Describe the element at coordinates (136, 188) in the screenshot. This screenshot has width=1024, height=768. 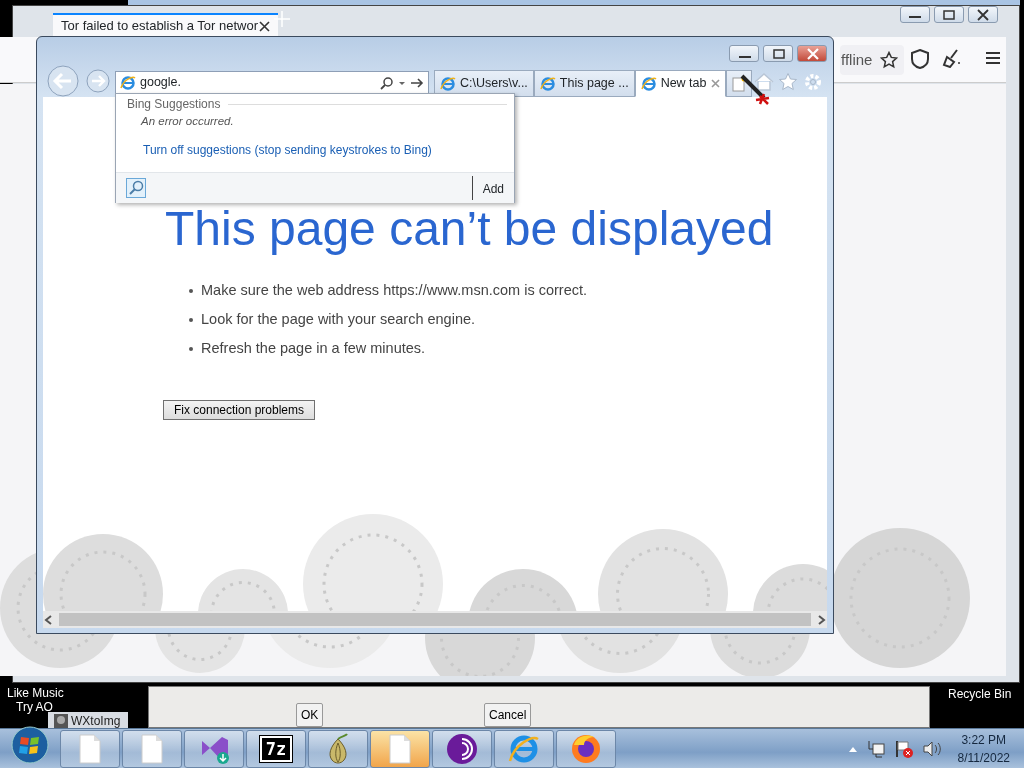
I see `search-provider-icon` at that location.